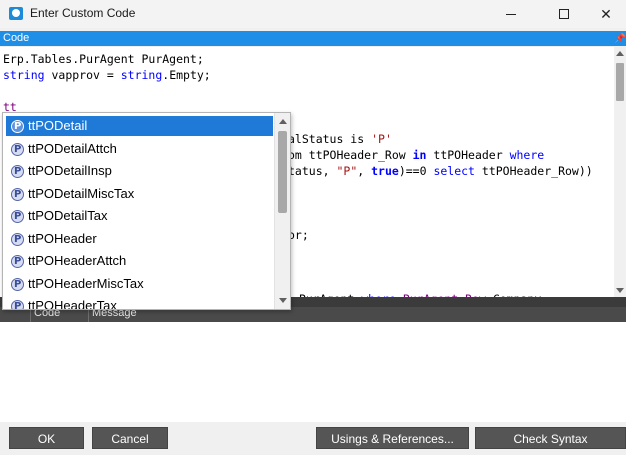  Describe the element at coordinates (70, 170) in the screenshot. I see `autocomplete-item-label: ttPODetailInsp` at that location.